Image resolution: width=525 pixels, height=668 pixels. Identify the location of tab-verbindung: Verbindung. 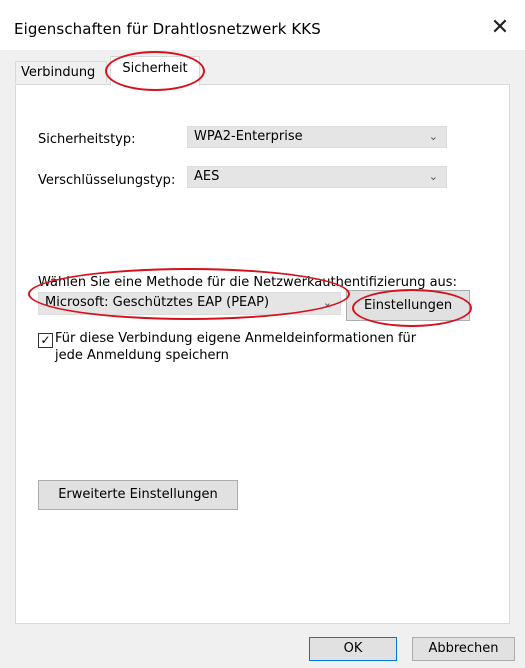
(61, 72).